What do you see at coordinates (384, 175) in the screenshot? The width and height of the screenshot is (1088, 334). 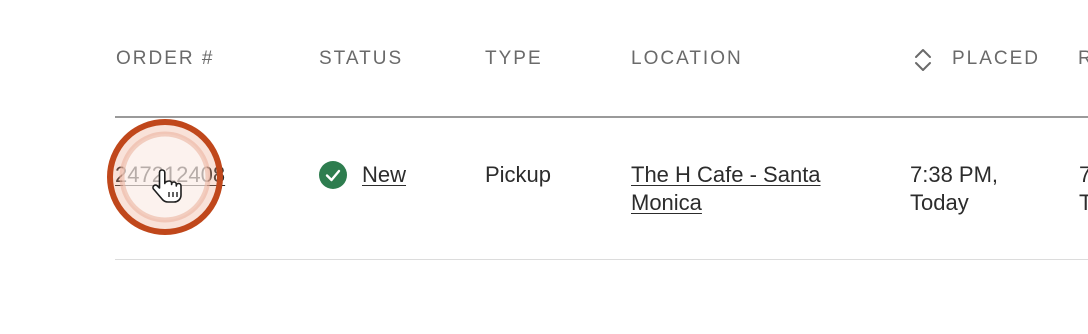 I see `status-new-link: New` at bounding box center [384, 175].